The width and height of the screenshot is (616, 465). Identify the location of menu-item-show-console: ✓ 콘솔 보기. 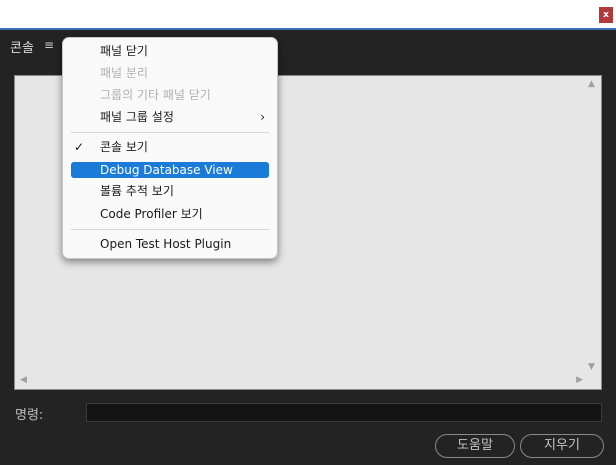
(170, 147).